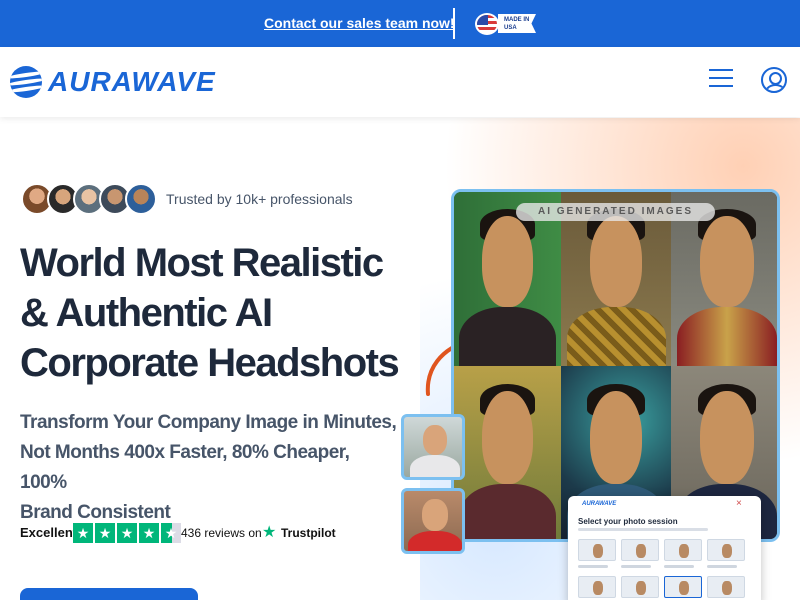 The height and width of the screenshot is (600, 800). Describe the element at coordinates (208, 422) in the screenshot. I see `subline-line-1: Transform Your Company Image in Minutes,` at that location.